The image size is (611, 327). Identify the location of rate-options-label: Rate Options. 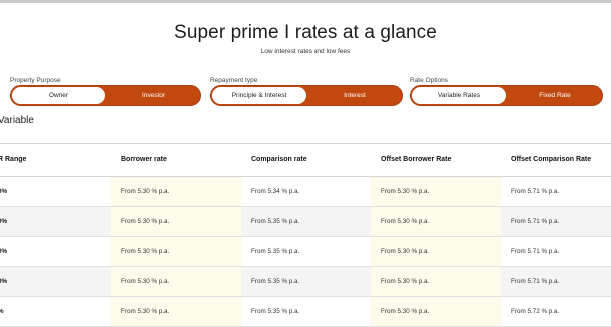
(429, 80).